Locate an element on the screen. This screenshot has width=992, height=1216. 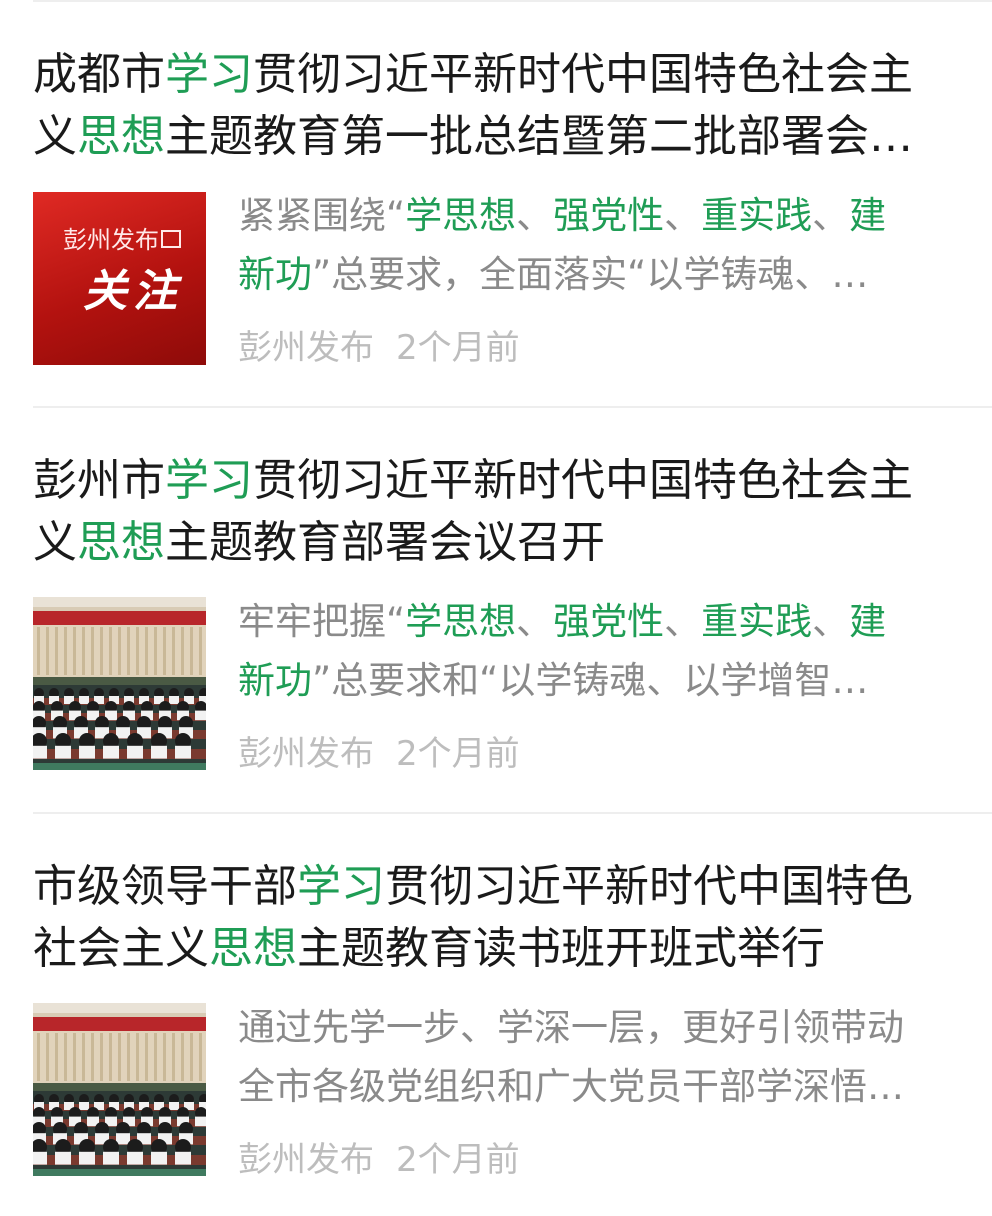
text-segment: 社会主义 is located at coordinates (121, 948).